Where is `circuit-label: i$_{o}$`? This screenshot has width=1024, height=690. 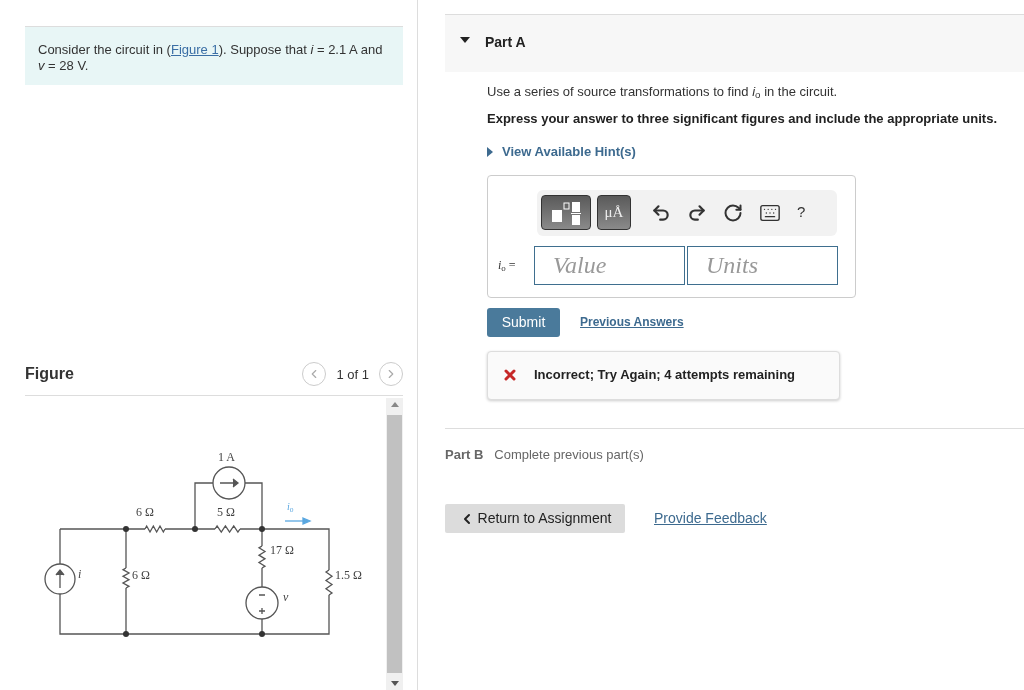
circuit-label: i$_{o}$ is located at coordinates (290, 507).